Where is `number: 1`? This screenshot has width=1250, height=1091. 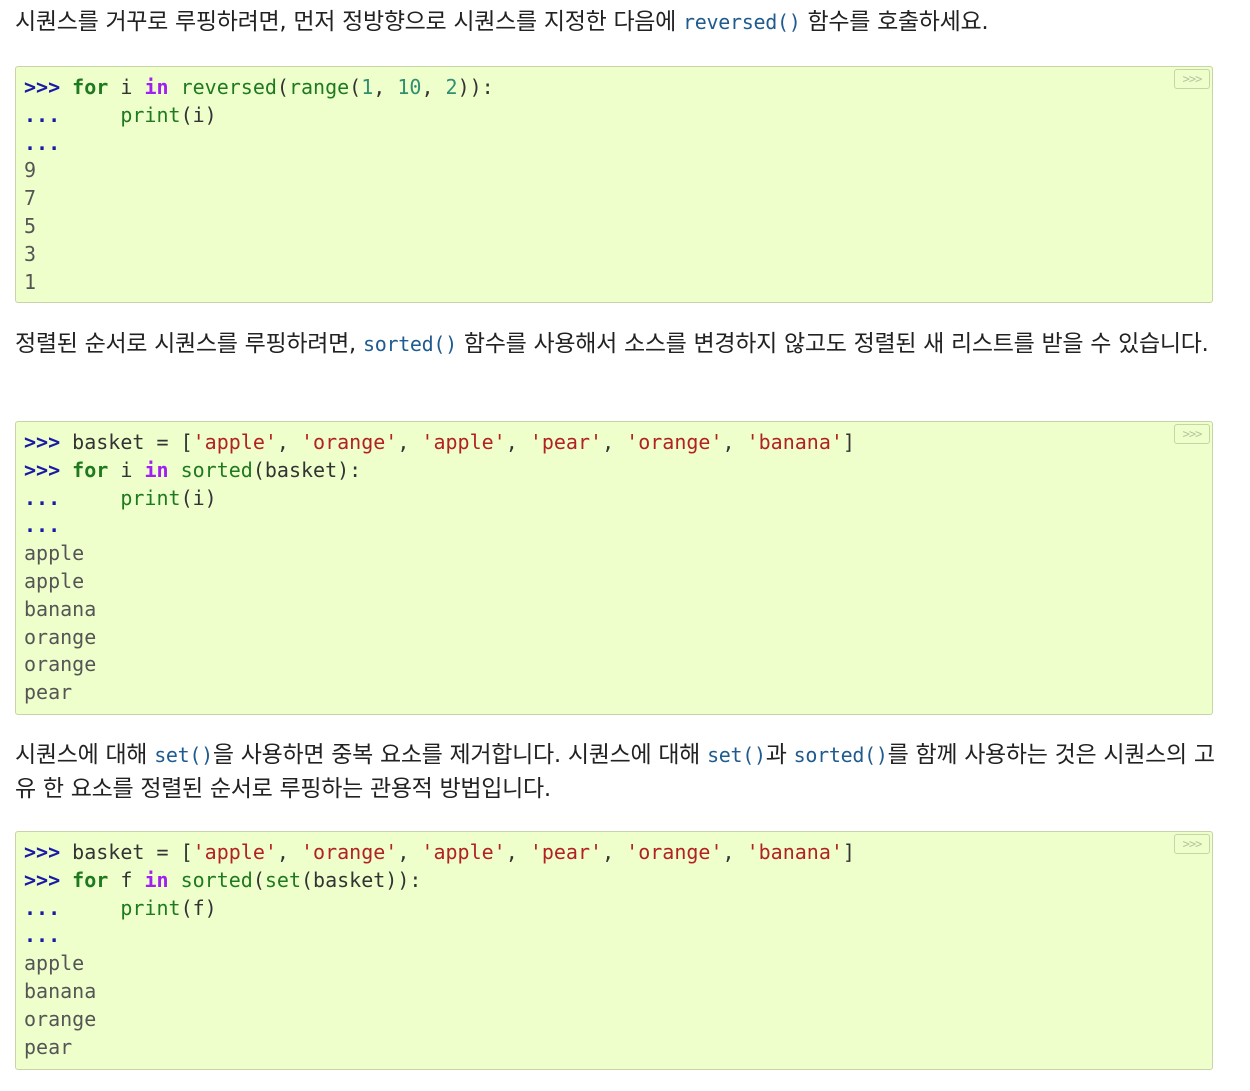 number: 1 is located at coordinates (367, 87).